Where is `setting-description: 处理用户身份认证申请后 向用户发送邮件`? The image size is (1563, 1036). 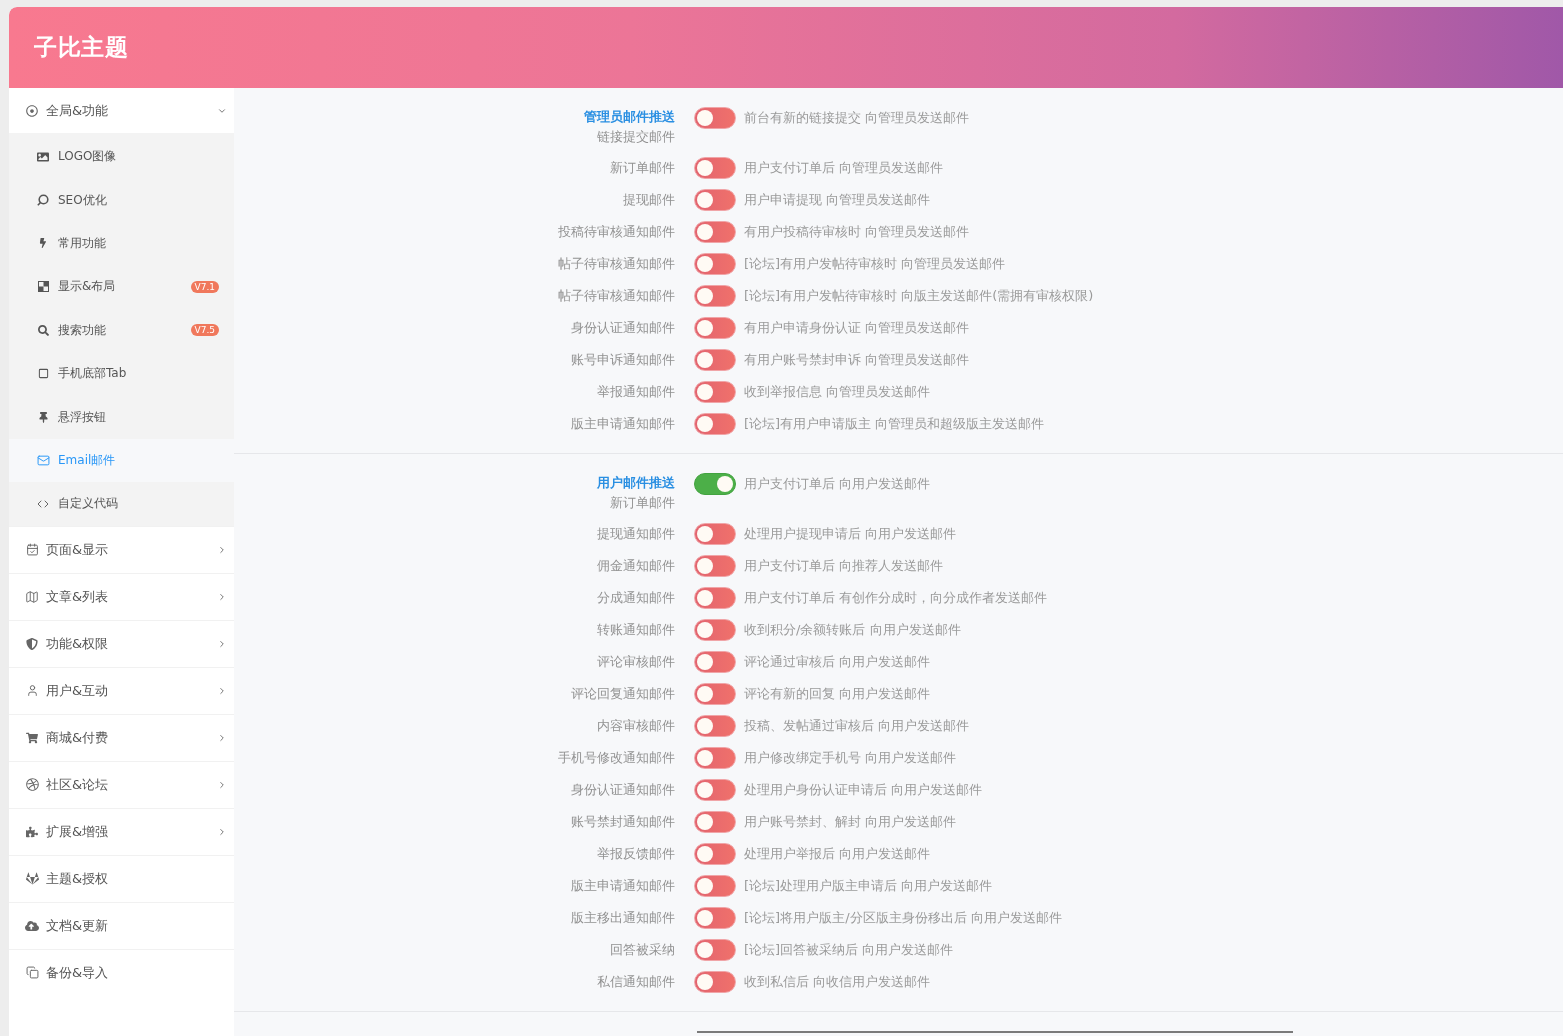 setting-description: 处理用户身份认证申请后 向用户发送邮件 is located at coordinates (863, 790).